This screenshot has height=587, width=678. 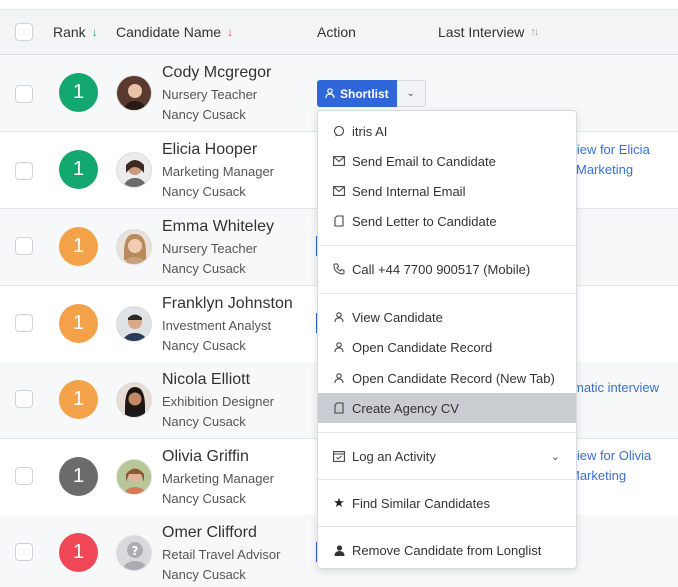 I want to click on last-interview-link: rview for Elicia Marketing, so click(x=608, y=160).